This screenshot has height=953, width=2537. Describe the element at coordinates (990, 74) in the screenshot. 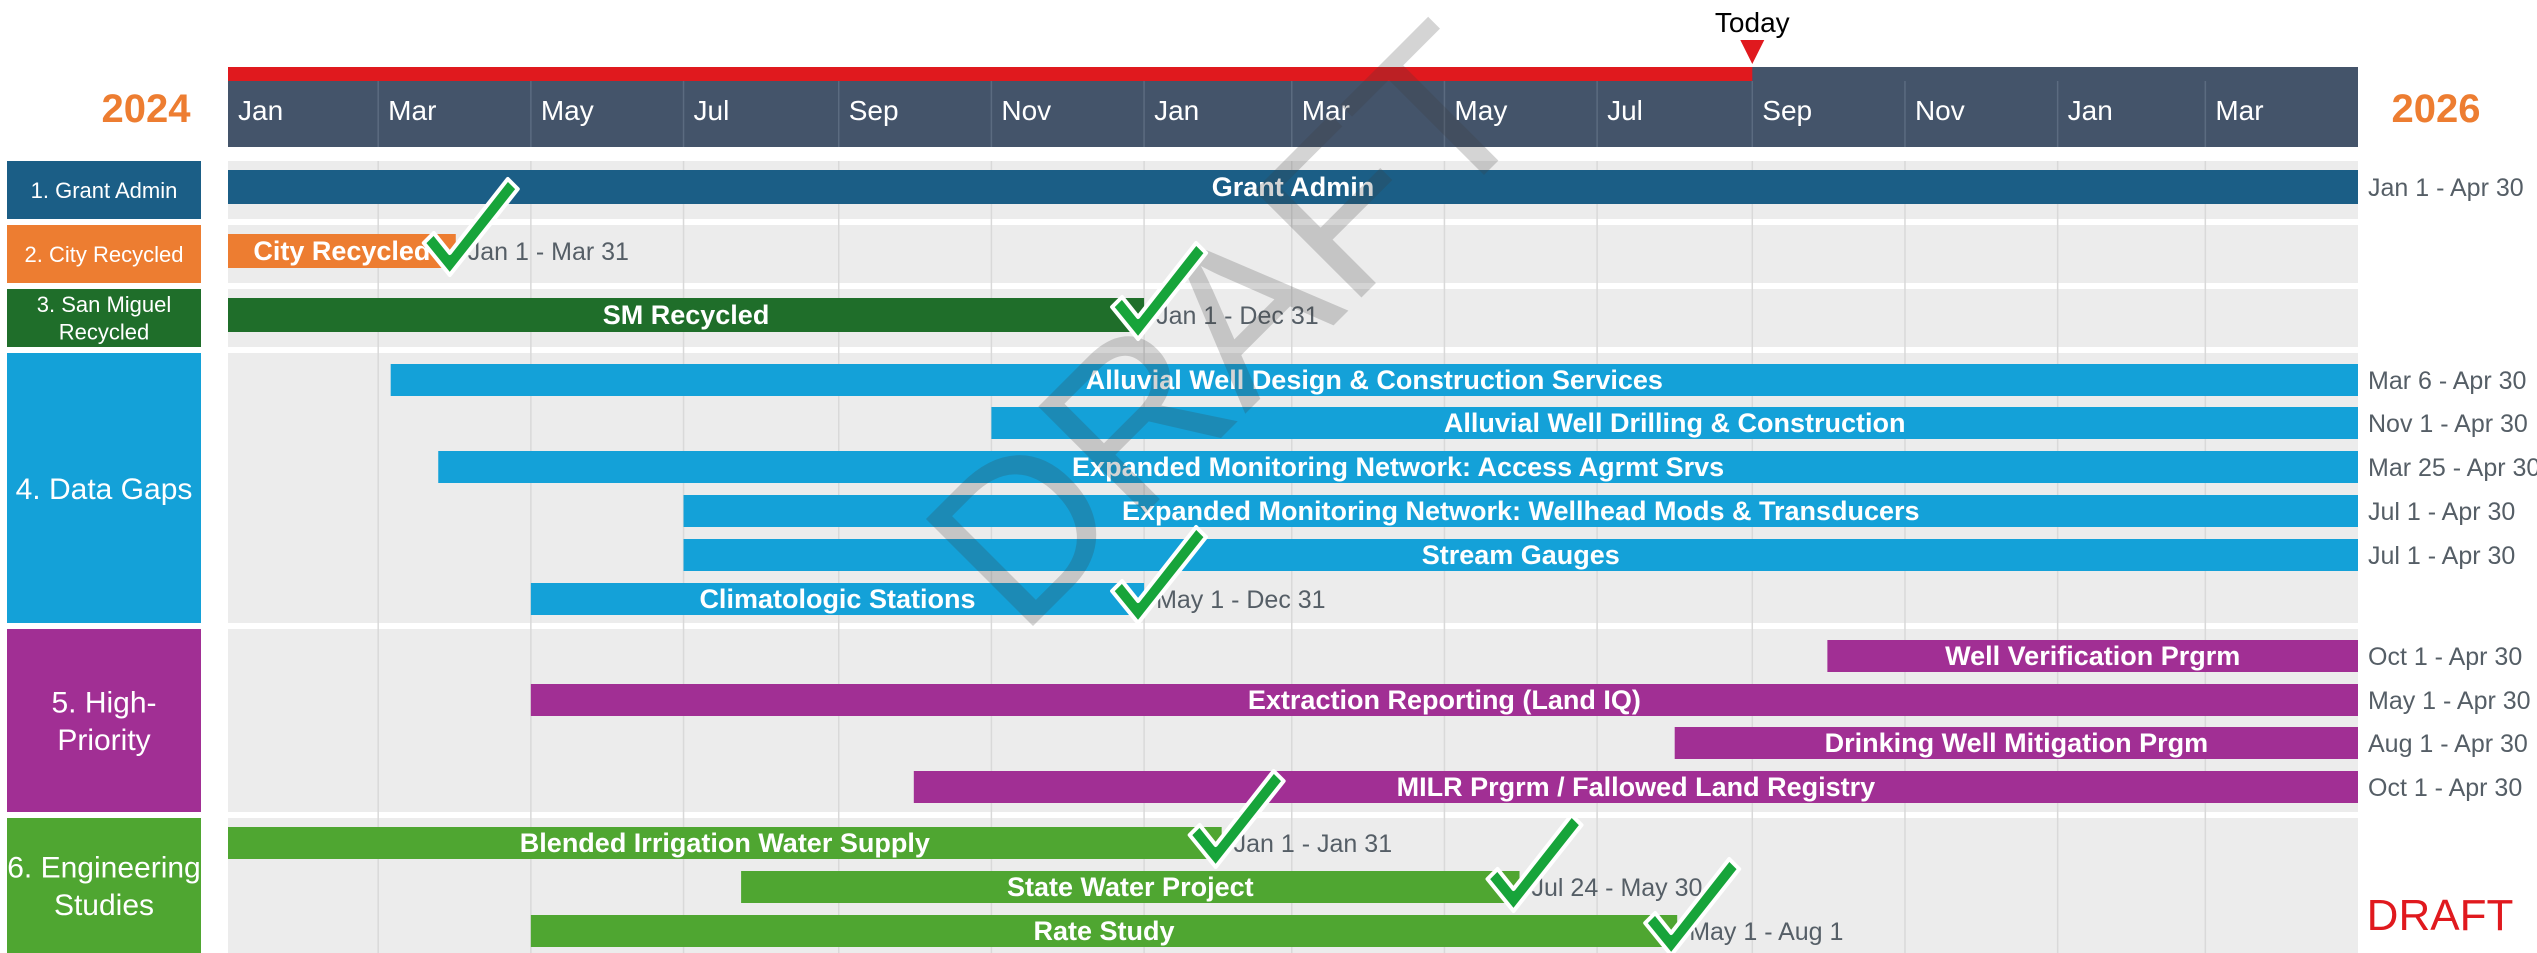

I see `today-progress-bar` at that location.